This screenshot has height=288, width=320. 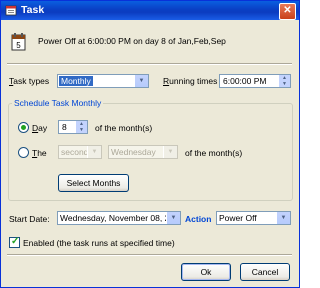 I want to click on action-label: Action, so click(x=198, y=219).